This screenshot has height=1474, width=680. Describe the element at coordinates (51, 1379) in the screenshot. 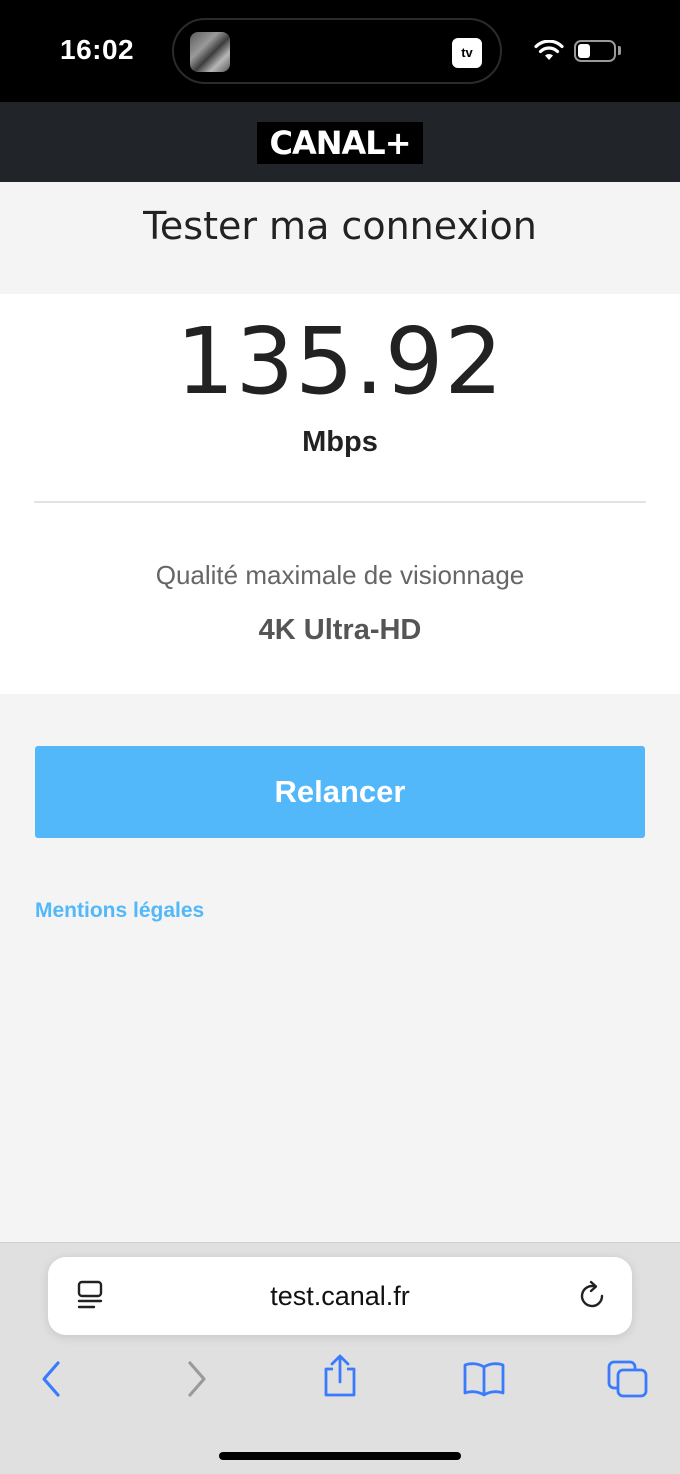

I see `back-icon` at that location.